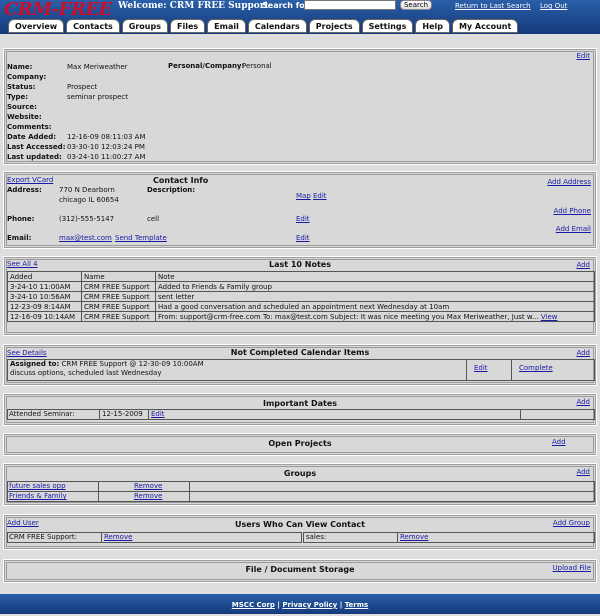  What do you see at coordinates (153, 219) in the screenshot?
I see `phone-description: cell` at bounding box center [153, 219].